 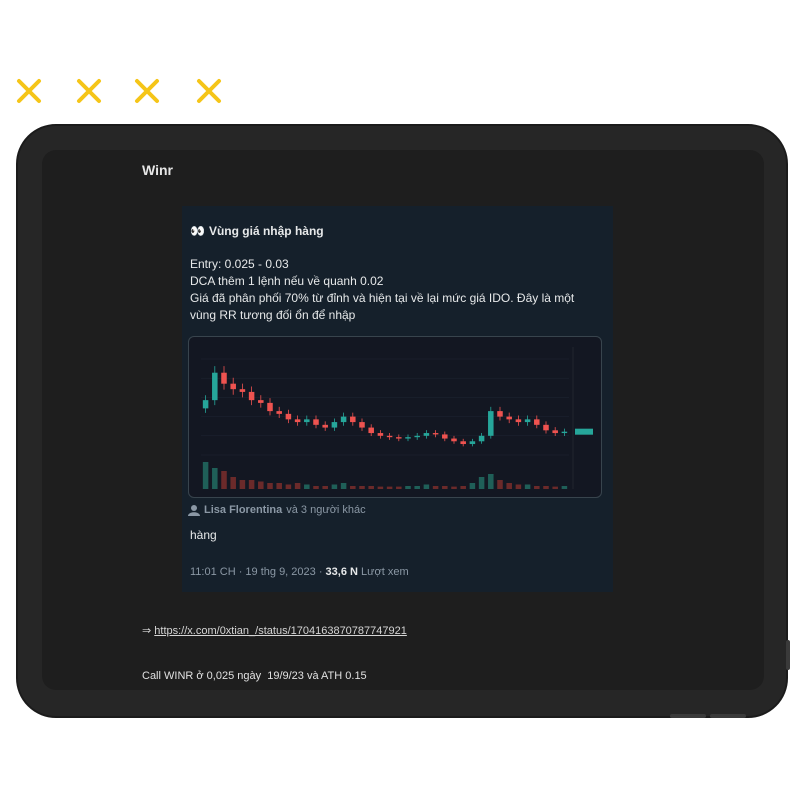 What do you see at coordinates (273, 315) in the screenshot?
I see `tweet-line: vùng RR tương đối ổn để nhập` at bounding box center [273, 315].